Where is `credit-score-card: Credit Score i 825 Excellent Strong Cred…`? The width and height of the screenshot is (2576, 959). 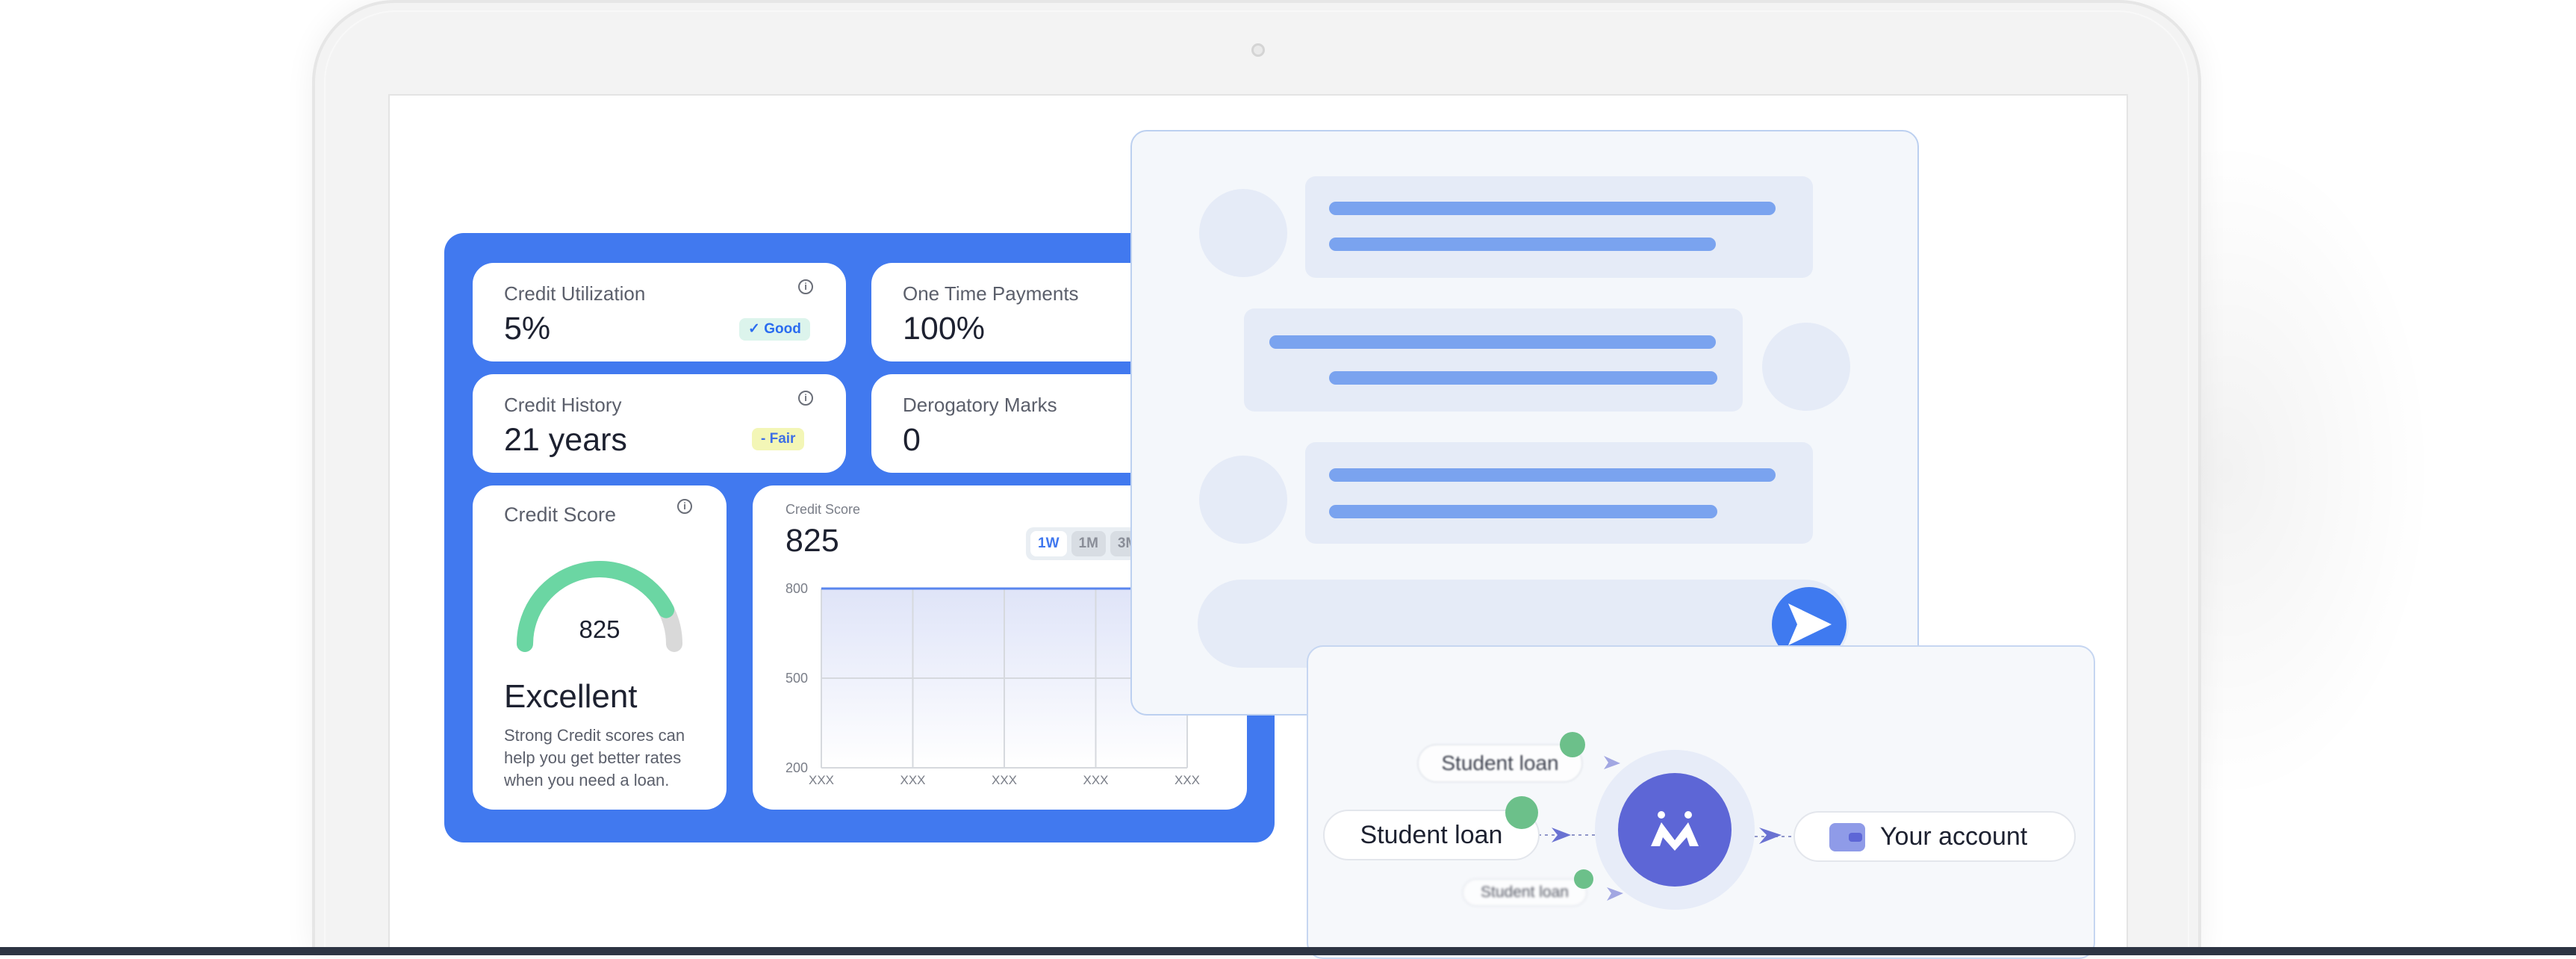
credit-score-card: Credit Score i 825 Excellent Strong Cred… is located at coordinates (600, 647).